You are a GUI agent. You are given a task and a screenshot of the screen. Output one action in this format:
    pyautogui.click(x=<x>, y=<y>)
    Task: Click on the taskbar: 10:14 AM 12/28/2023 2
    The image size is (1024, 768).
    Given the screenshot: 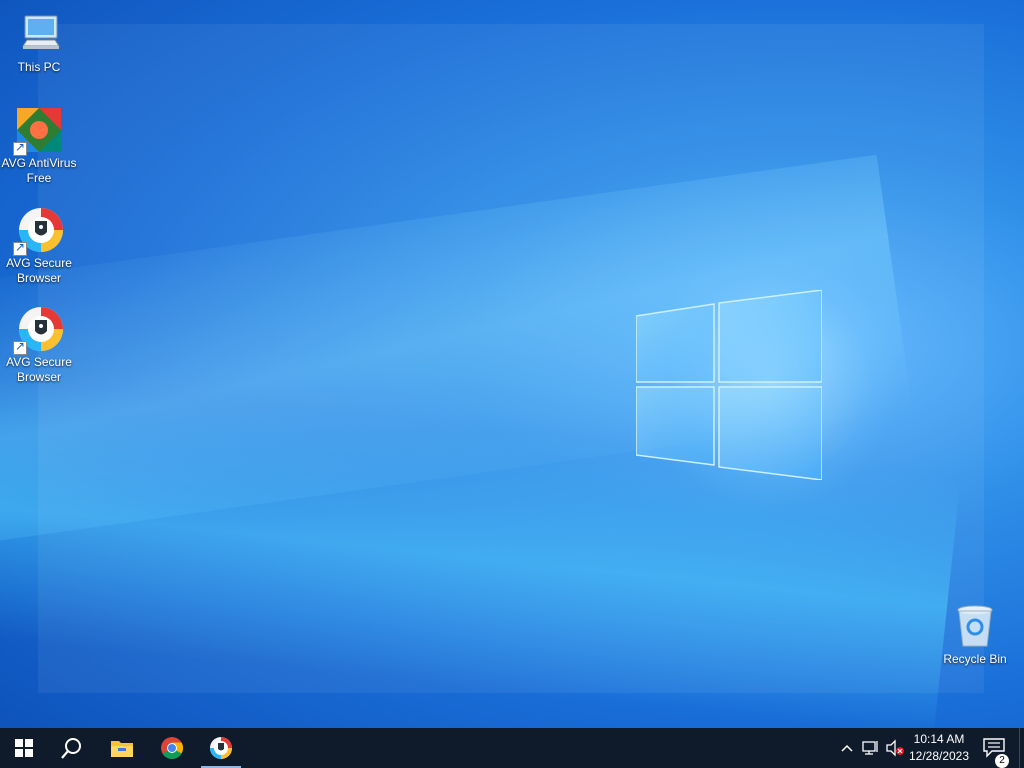 What is the action you would take?
    pyautogui.click(x=512, y=748)
    